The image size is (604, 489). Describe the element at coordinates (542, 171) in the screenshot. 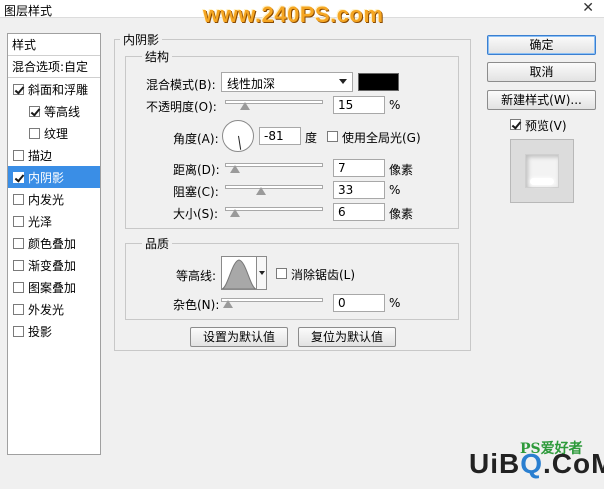

I see `preview-thumbnail` at that location.